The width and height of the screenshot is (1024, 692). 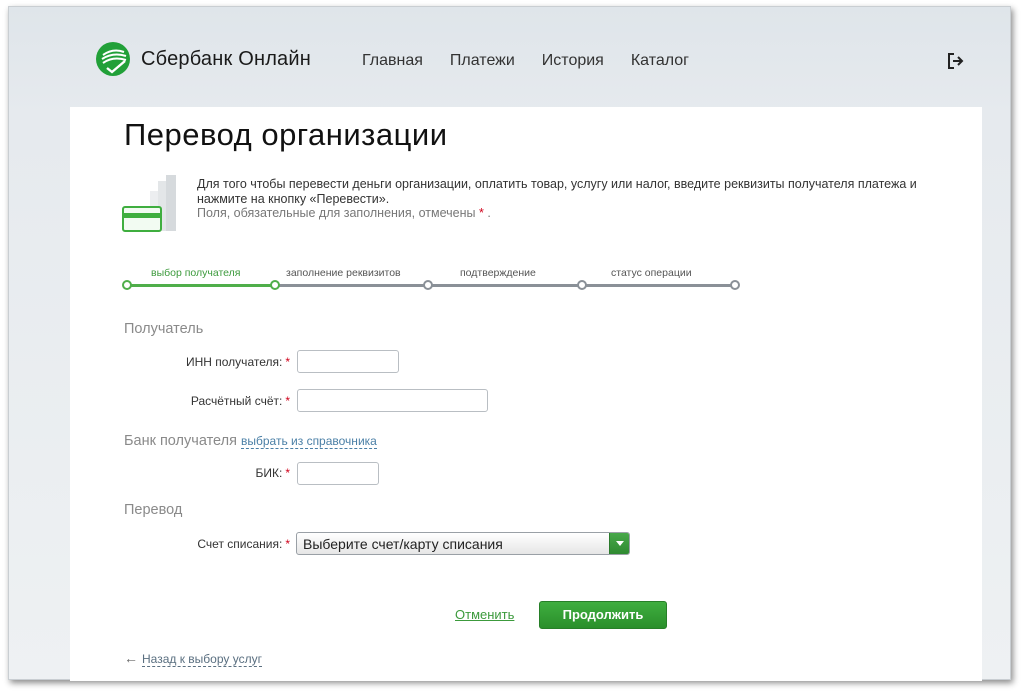 I want to click on debit-account-select: Выберите счет/карту списания, so click(x=463, y=543).